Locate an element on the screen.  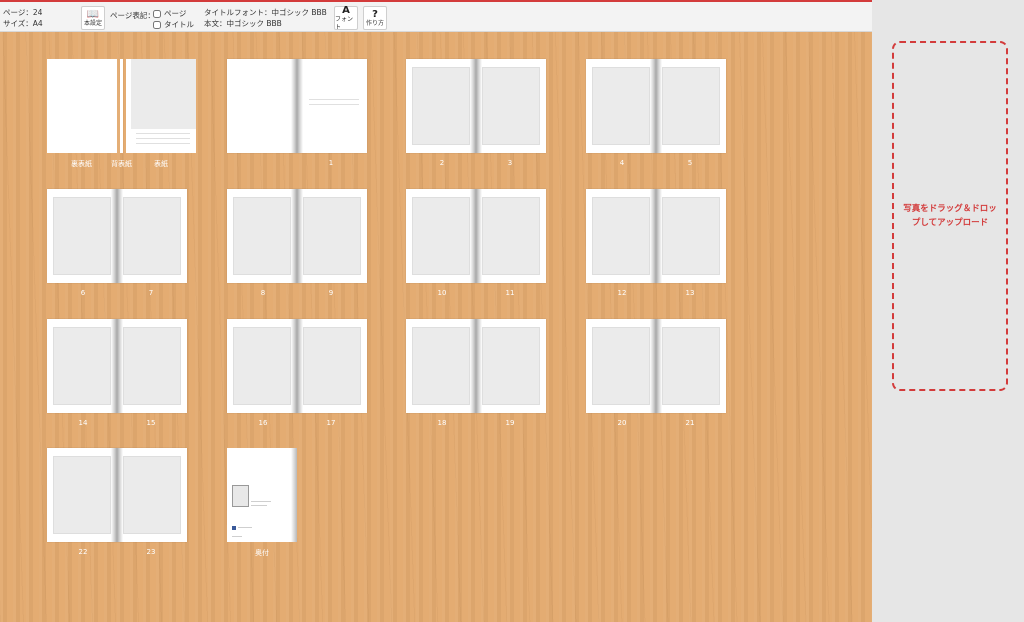
photo-dropzone: 写真をドラッグ＆ドロップしてアップロード is located at coordinates (950, 216).